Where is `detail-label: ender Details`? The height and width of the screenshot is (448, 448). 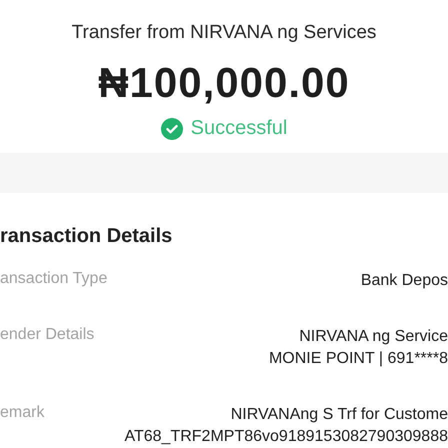
detail-label: ender Details is located at coordinates (47, 335).